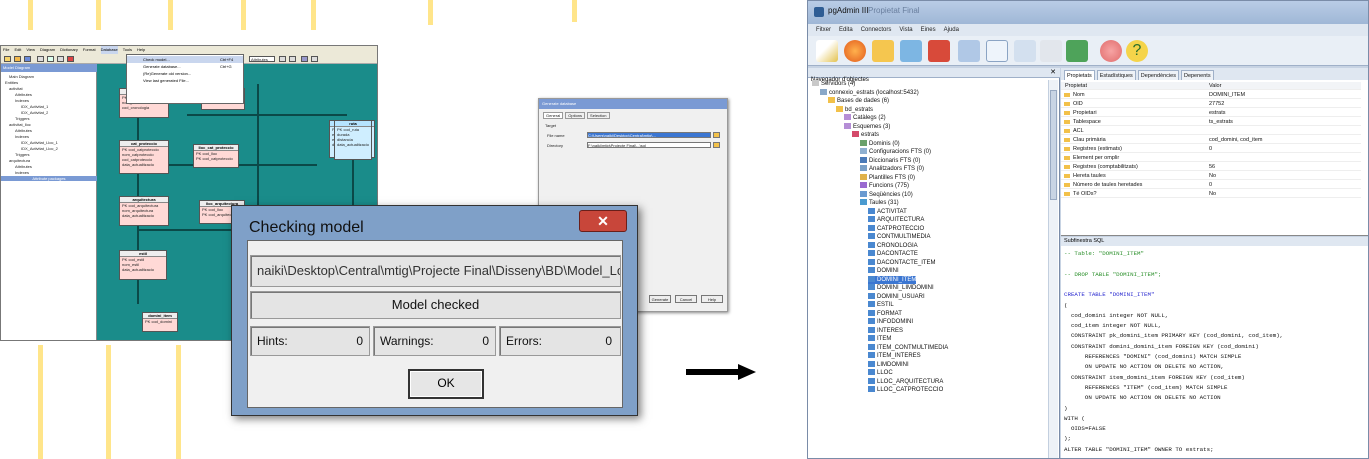 The height and width of the screenshot is (459, 1369). What do you see at coordinates (185, 66) in the screenshot?
I see `menu-item-generate-db: Generate database... Ctrl+G` at bounding box center [185, 66].